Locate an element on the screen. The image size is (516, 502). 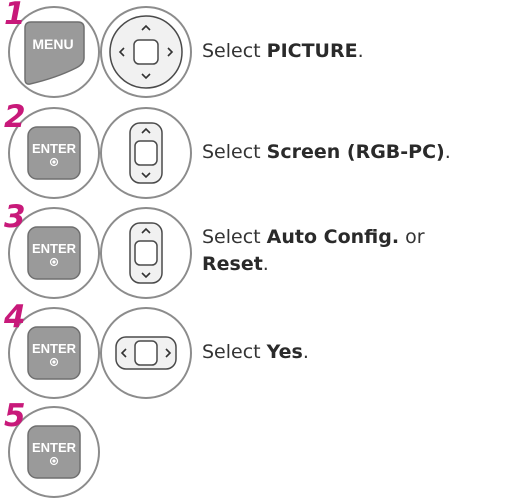
step-4-buttons: ENTER is located at coordinates (100, 353).